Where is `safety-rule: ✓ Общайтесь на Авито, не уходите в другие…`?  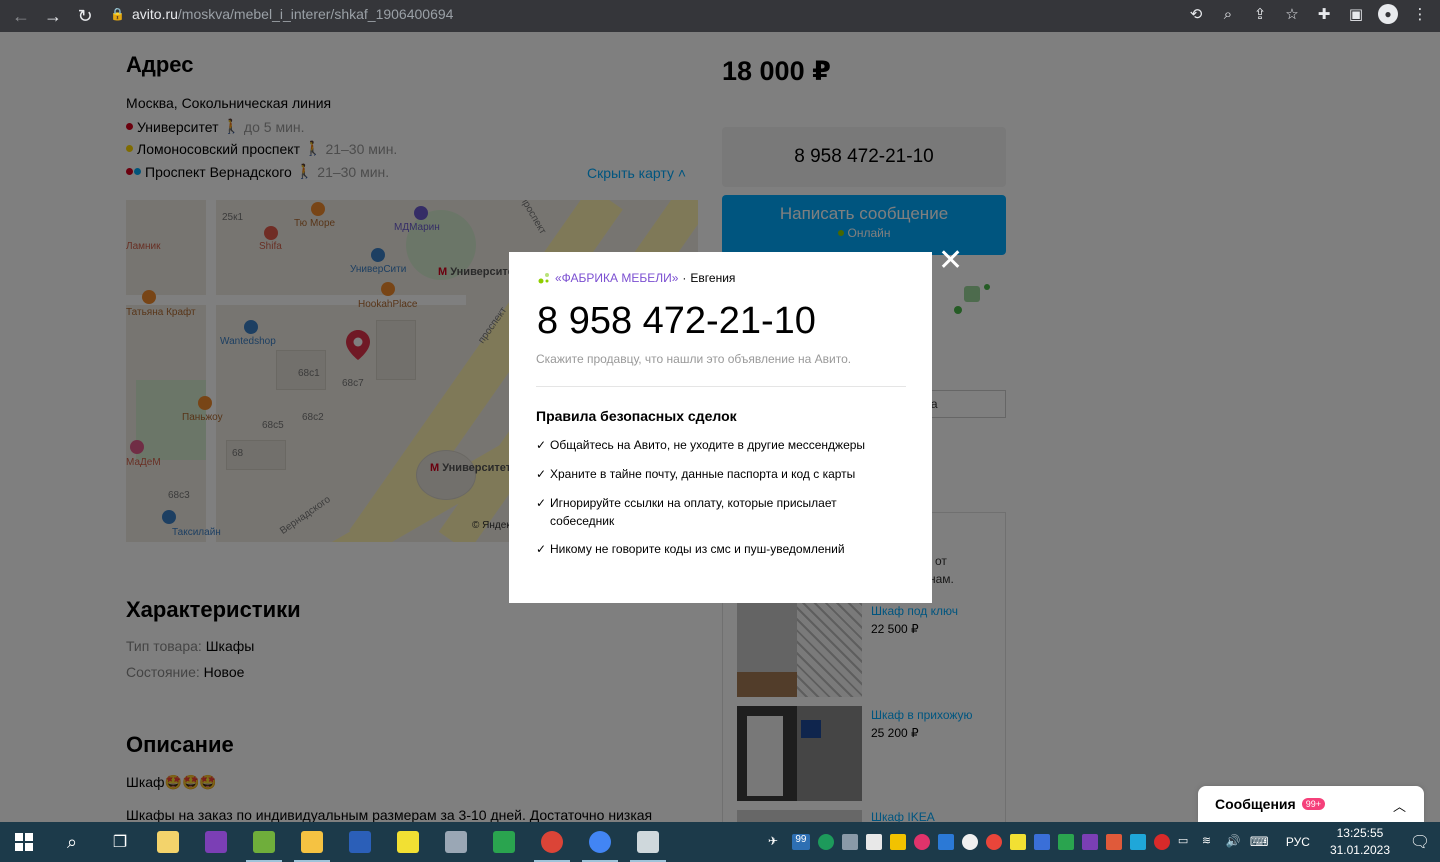
safety-rule: ✓ Общайтесь на Авито, не уходите в другие… is located at coordinates (701, 445).